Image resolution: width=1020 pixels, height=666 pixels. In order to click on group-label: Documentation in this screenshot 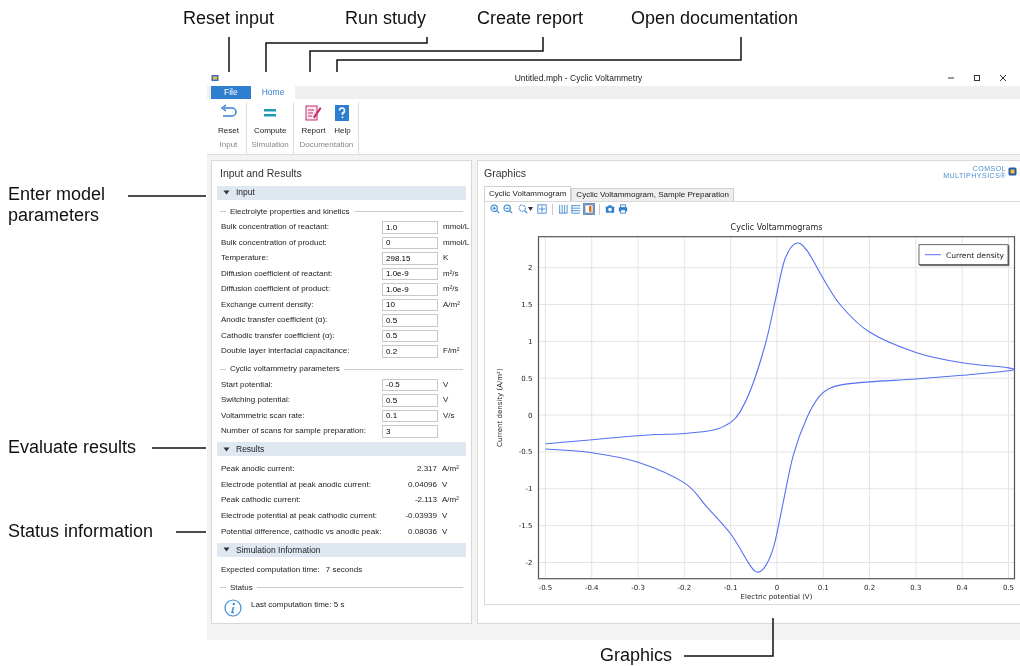, I will do `click(326, 144)`.